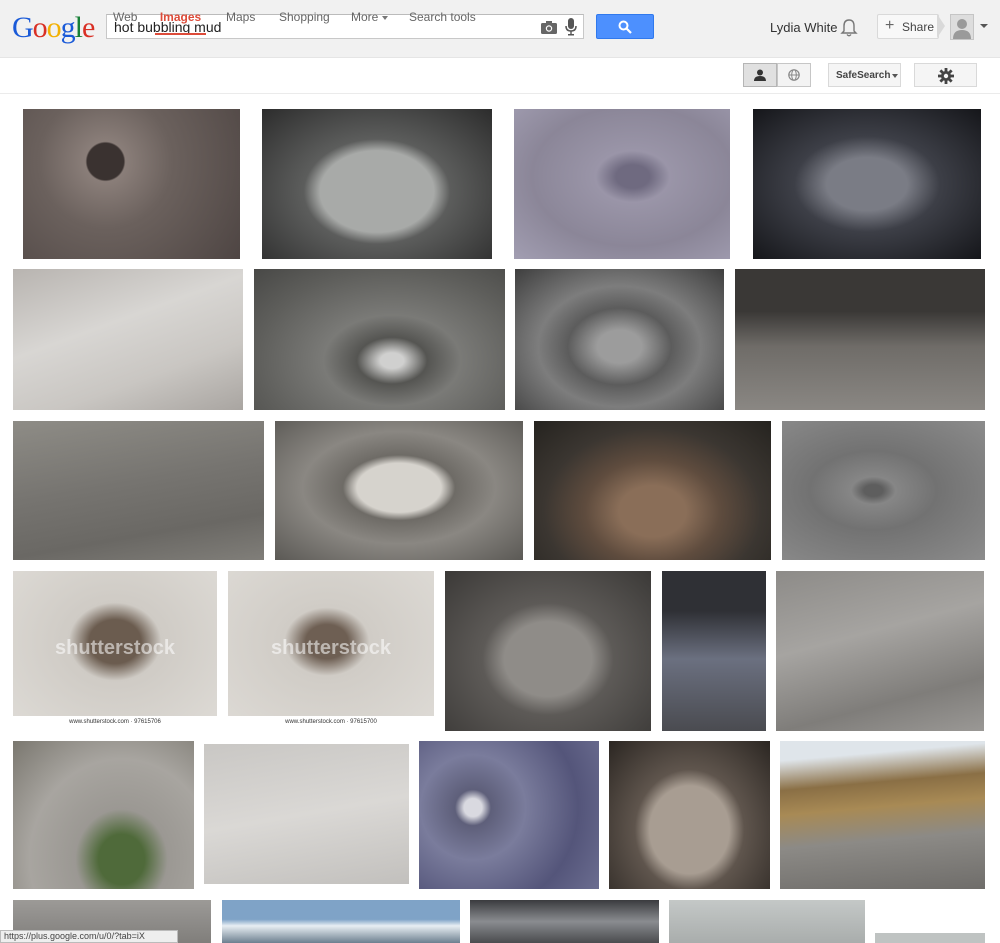 This screenshot has width=1000, height=943. I want to click on status-bar-url: https://plus.google.com/u/0/?tab=iX, so click(89, 936).